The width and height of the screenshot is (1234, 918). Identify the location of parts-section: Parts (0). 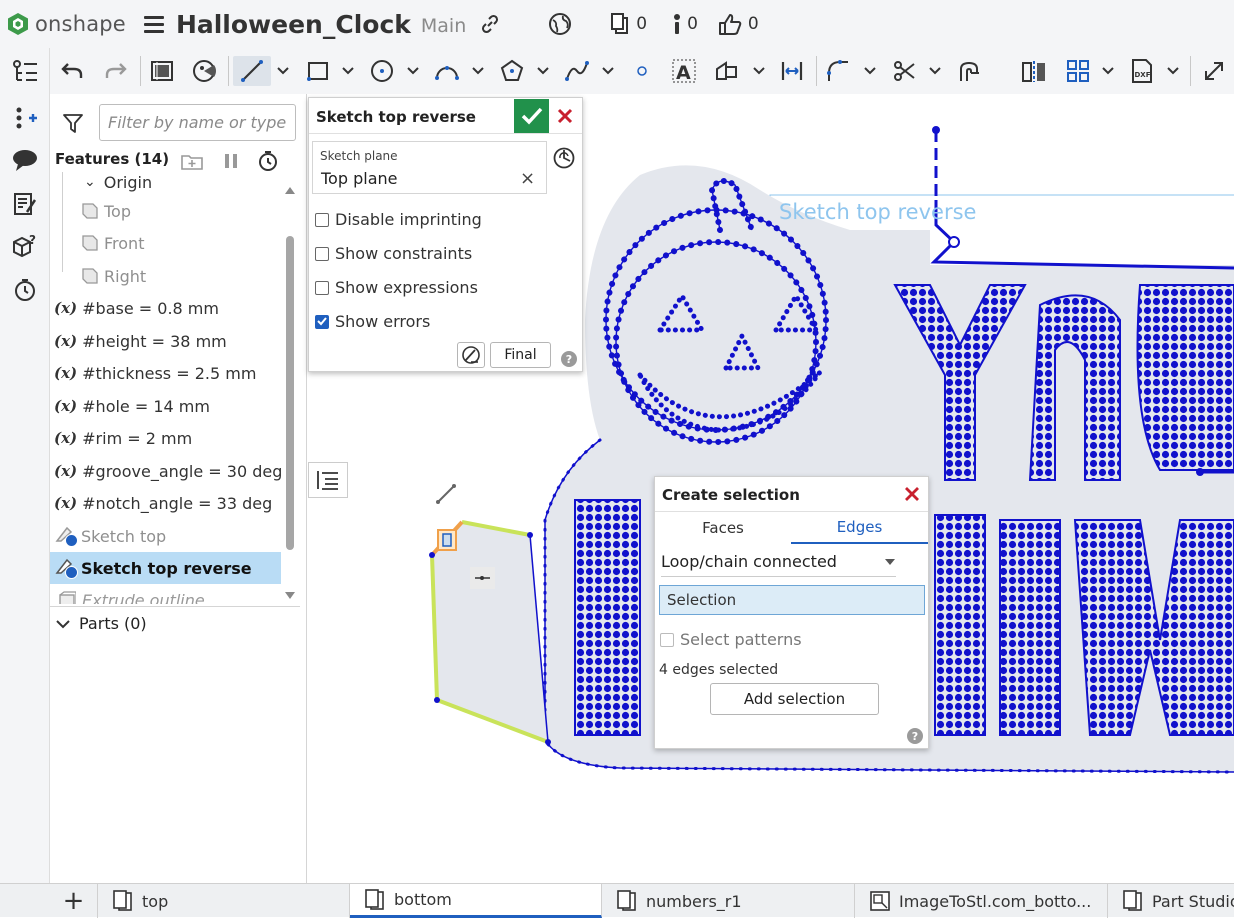
(175, 623).